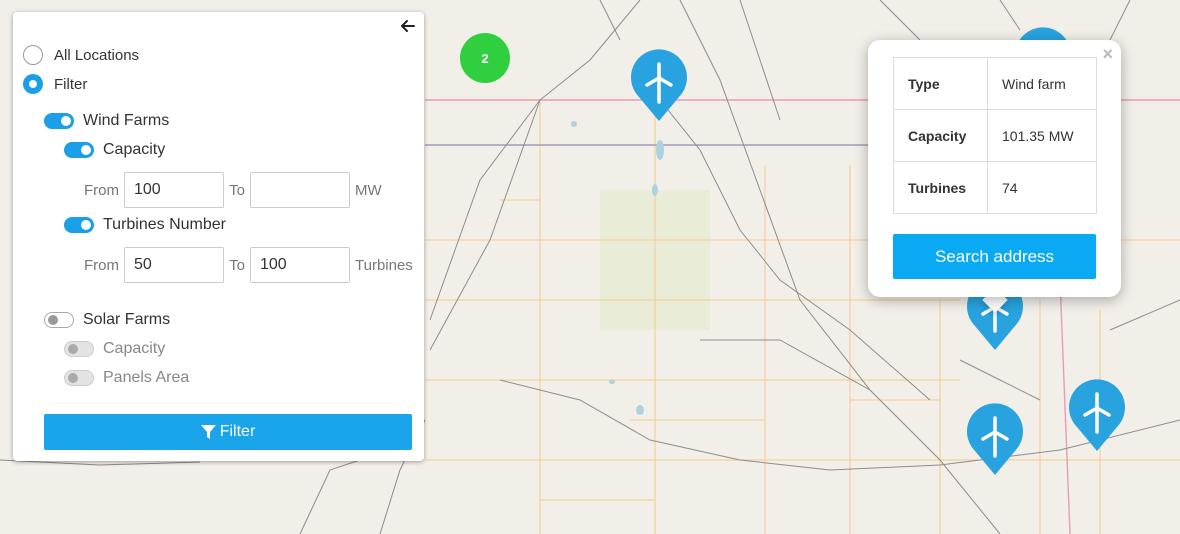 This screenshot has width=1180, height=534. I want to click on row-value: 74, so click(1042, 187).